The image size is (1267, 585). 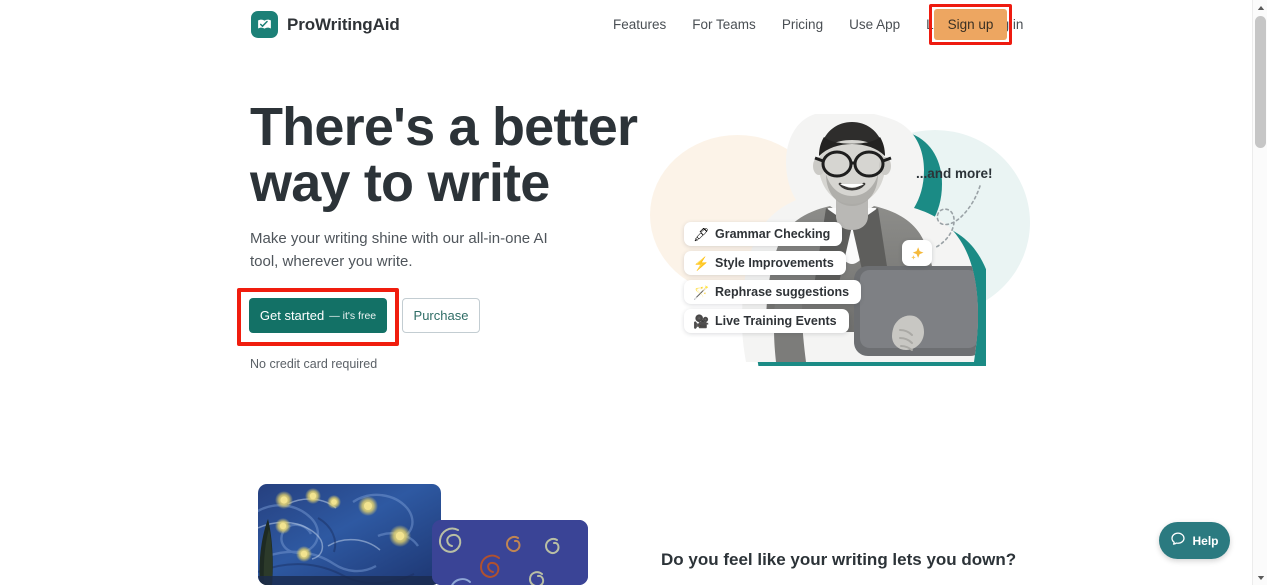 I want to click on get-started-button: Get started — it's free, so click(x=318, y=315).